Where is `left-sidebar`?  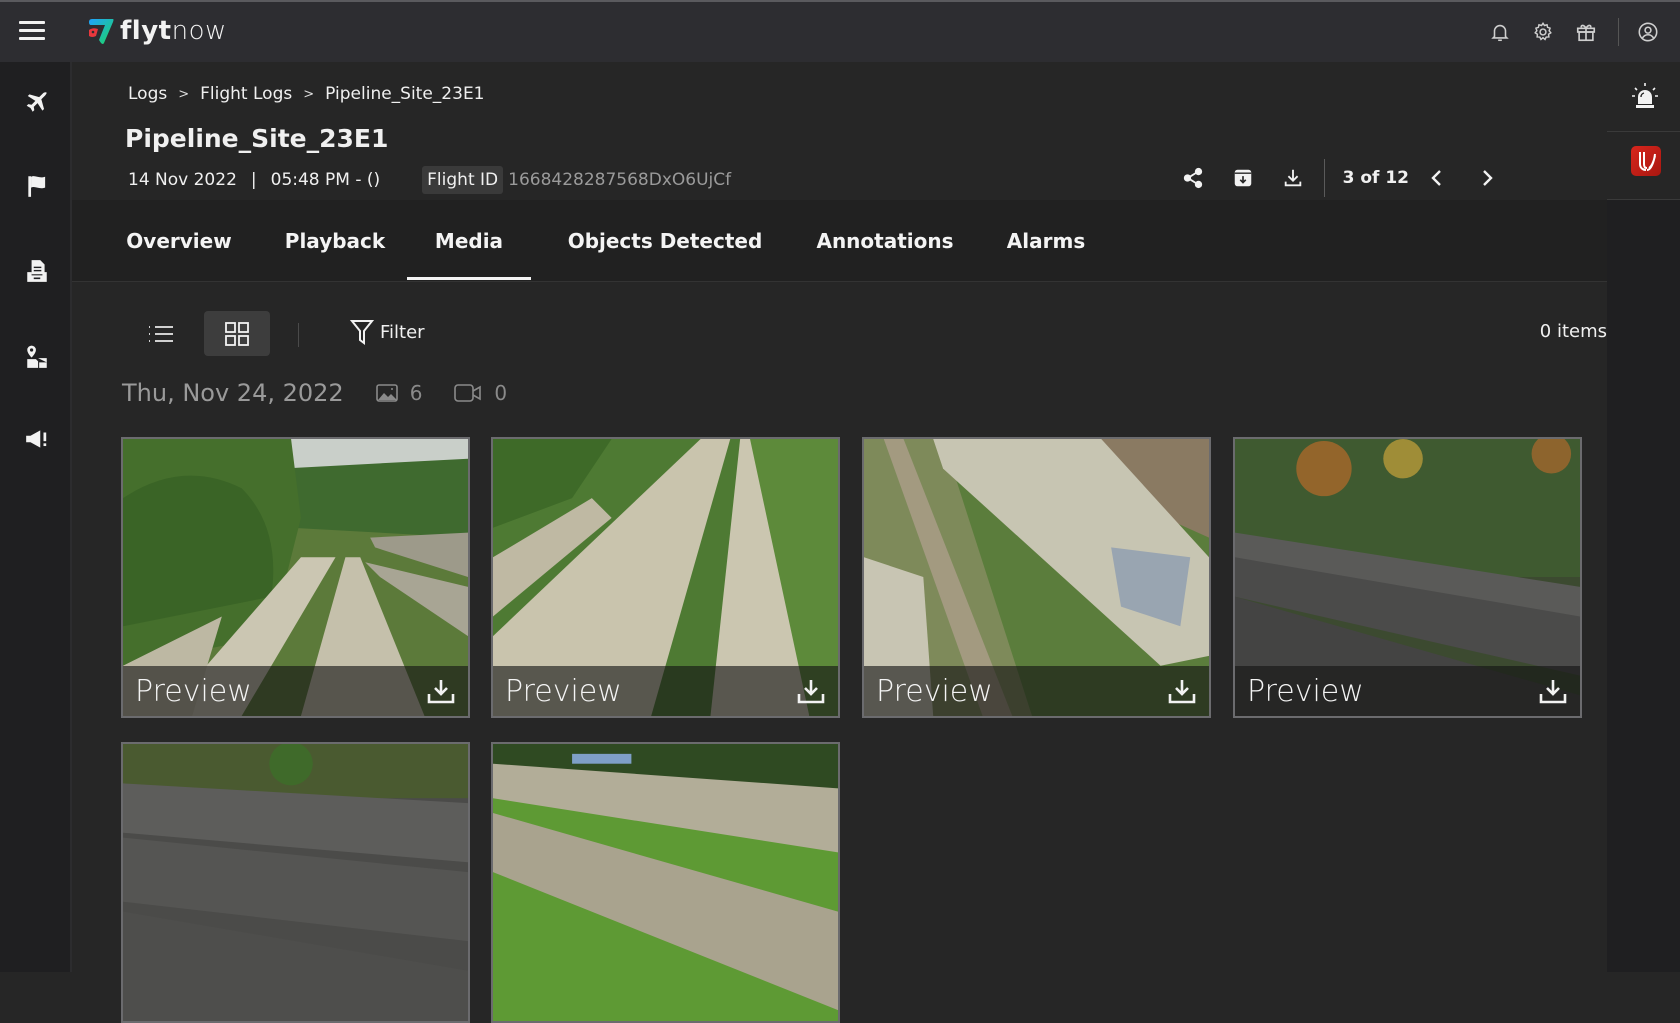
left-sidebar is located at coordinates (36, 517).